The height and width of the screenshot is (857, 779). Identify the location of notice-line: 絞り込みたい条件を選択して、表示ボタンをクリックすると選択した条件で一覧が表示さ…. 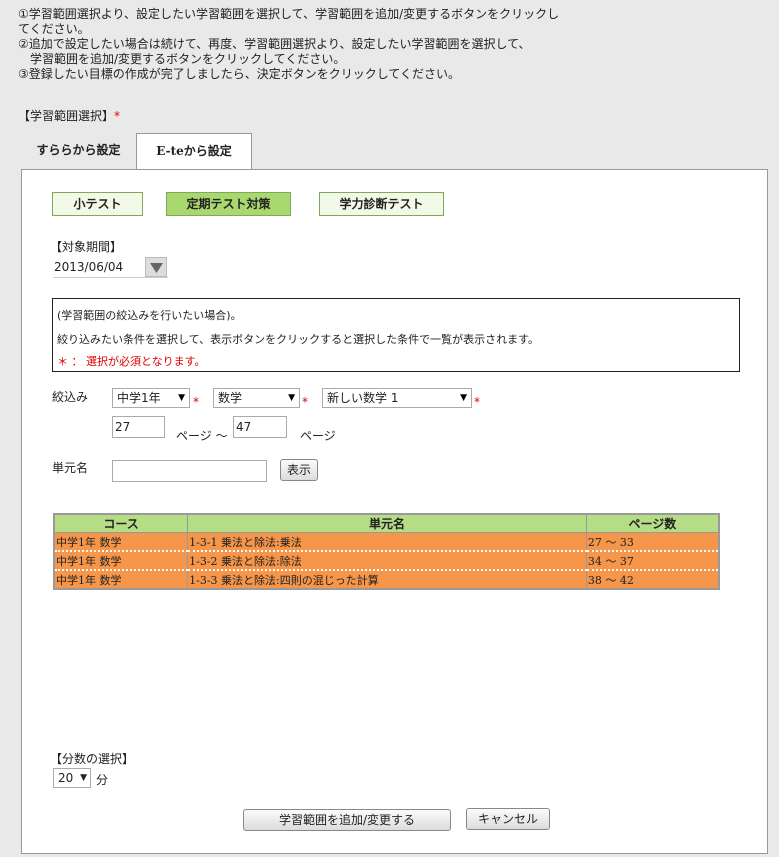
(298, 339).